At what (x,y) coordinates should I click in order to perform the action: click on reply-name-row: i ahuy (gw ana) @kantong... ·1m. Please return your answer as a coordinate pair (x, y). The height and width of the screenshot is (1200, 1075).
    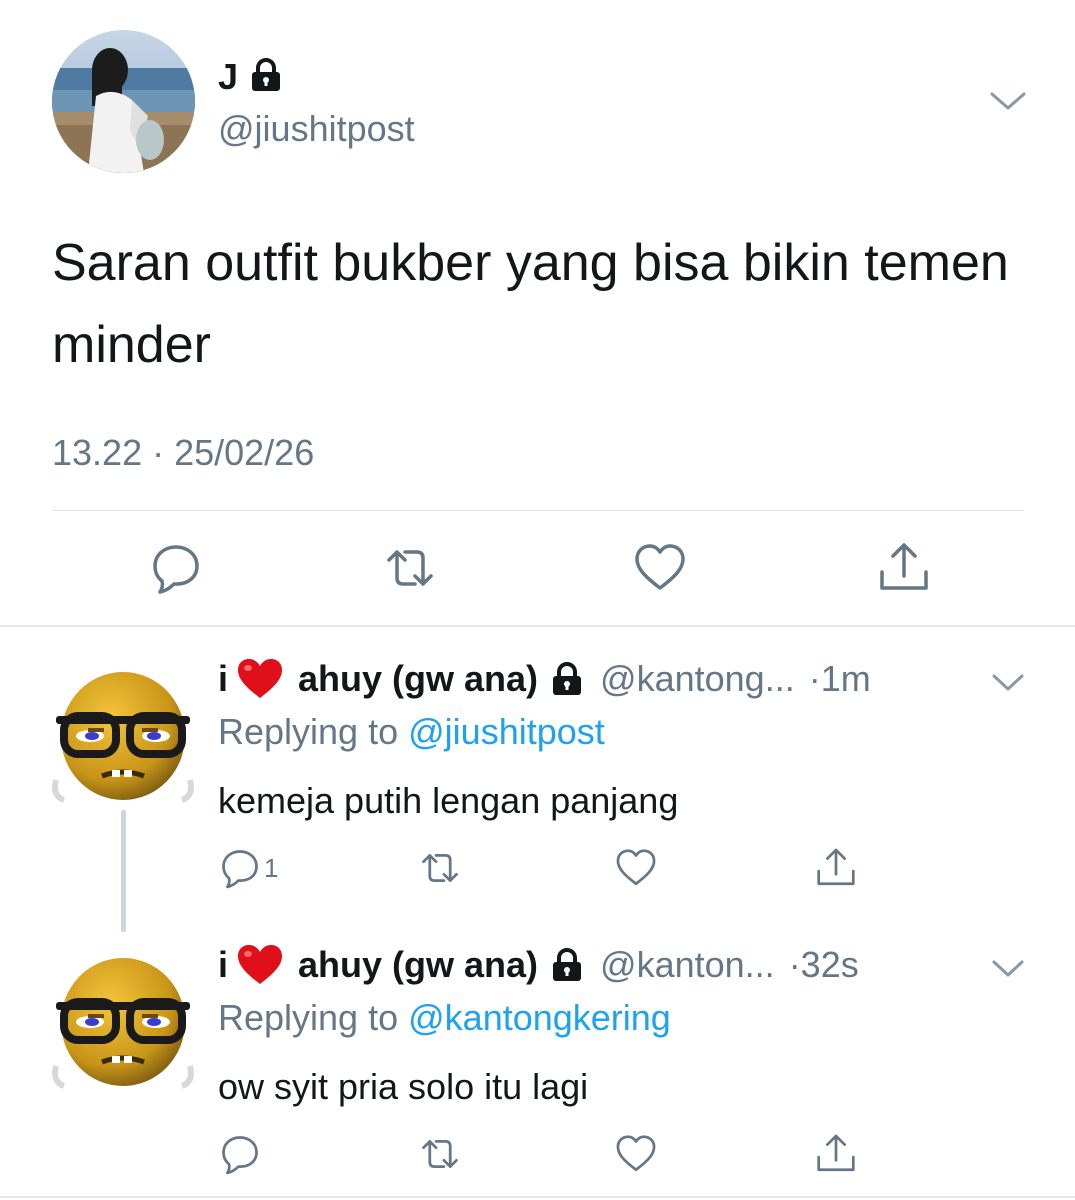
    Looking at the image, I should click on (544, 679).